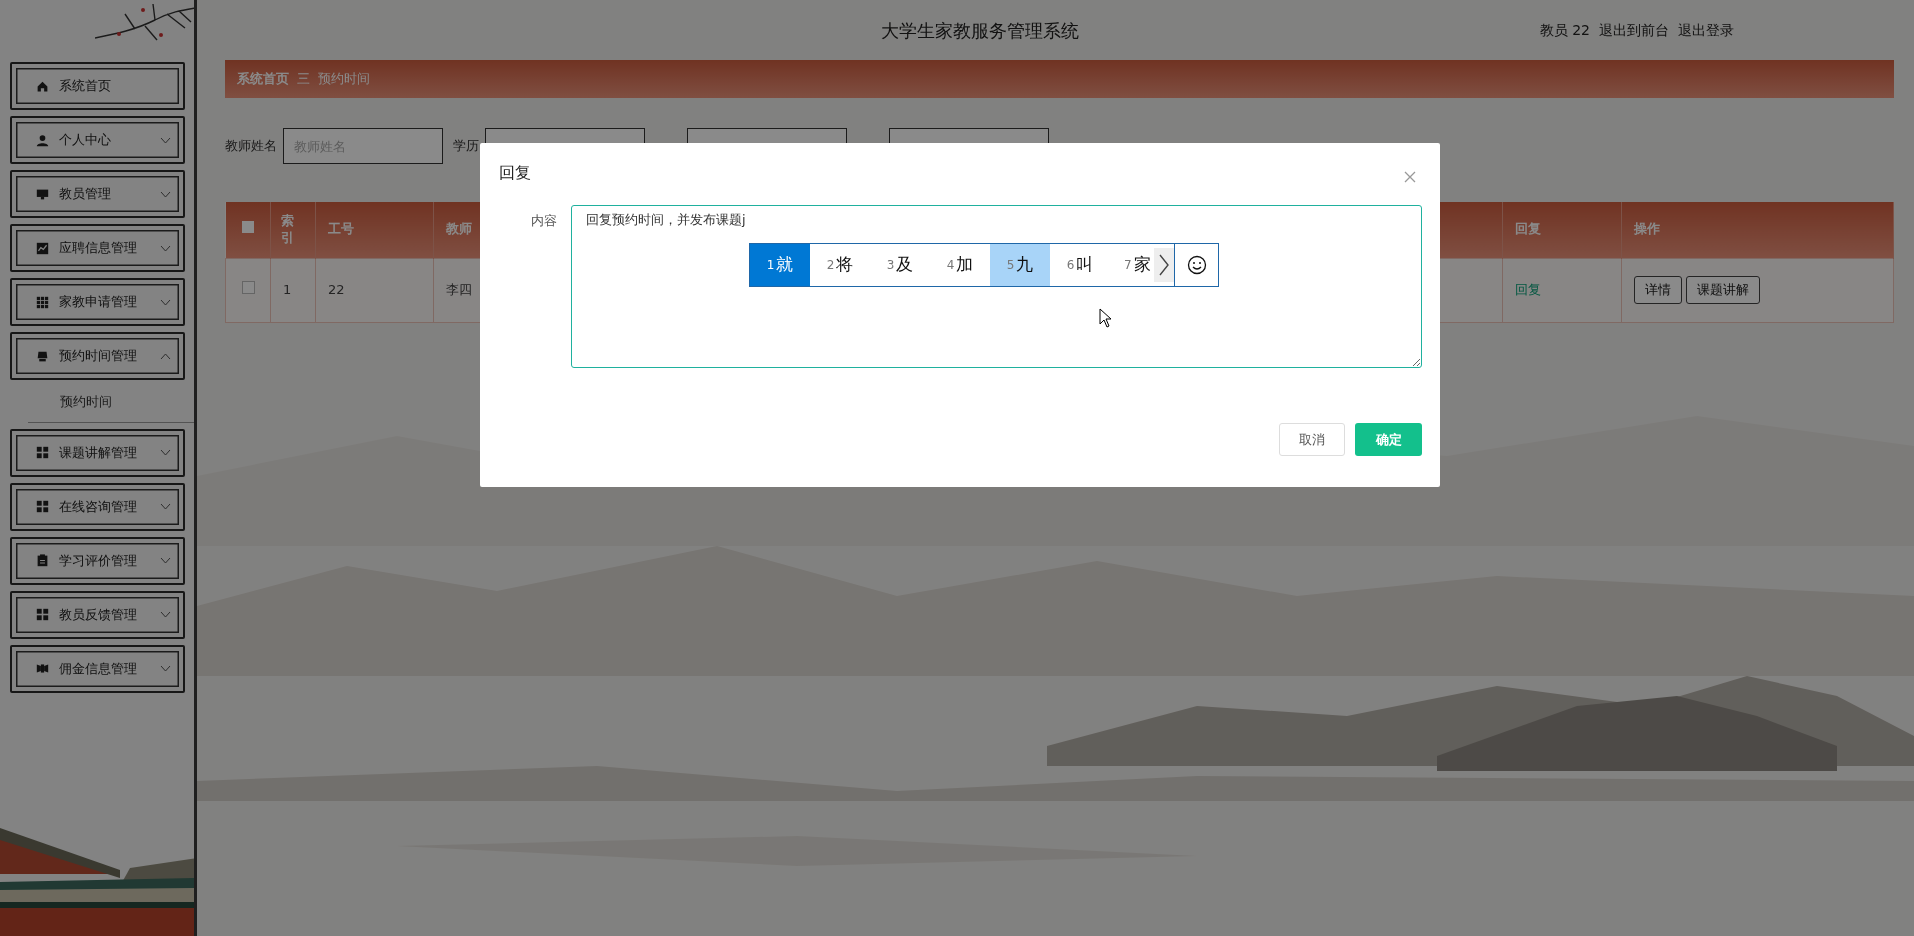 Image resolution: width=1914 pixels, height=936 pixels. I want to click on dialog-title: 回复, so click(515, 173).